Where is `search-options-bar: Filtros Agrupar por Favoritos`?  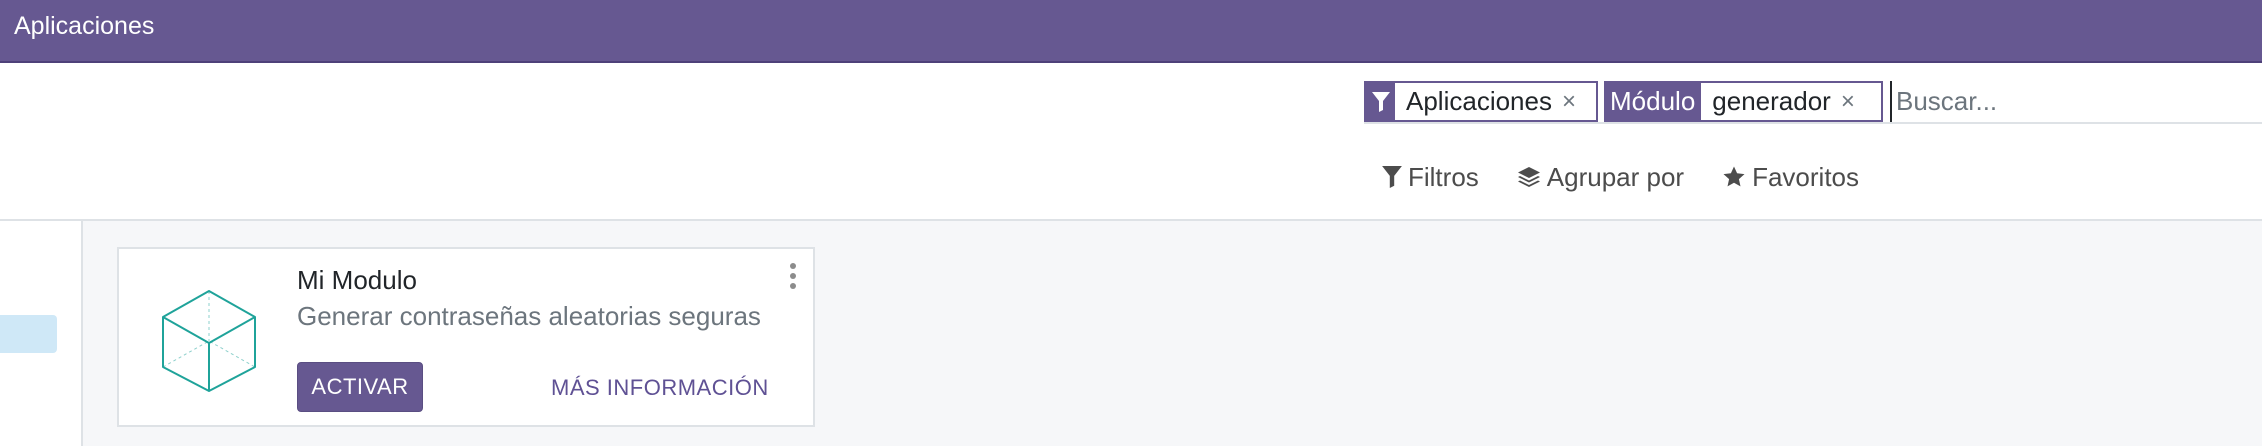
search-options-bar: Filtros Agrupar por Favoritos is located at coordinates (1611, 177).